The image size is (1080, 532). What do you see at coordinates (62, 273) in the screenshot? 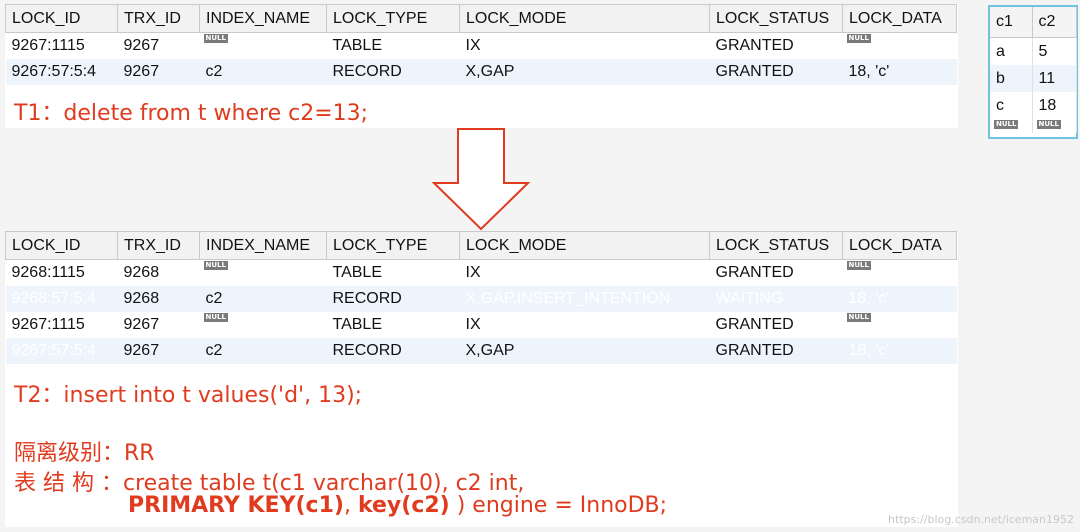
I see `cell-lock-id: 9268:1115` at bounding box center [62, 273].